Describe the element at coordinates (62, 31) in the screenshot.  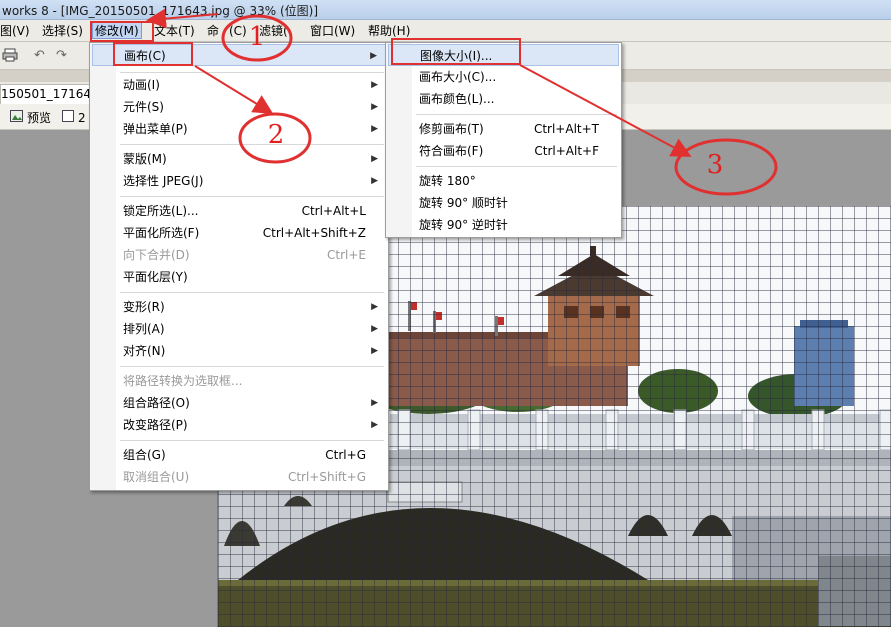
I see `menu-select: 选择(S)` at that location.